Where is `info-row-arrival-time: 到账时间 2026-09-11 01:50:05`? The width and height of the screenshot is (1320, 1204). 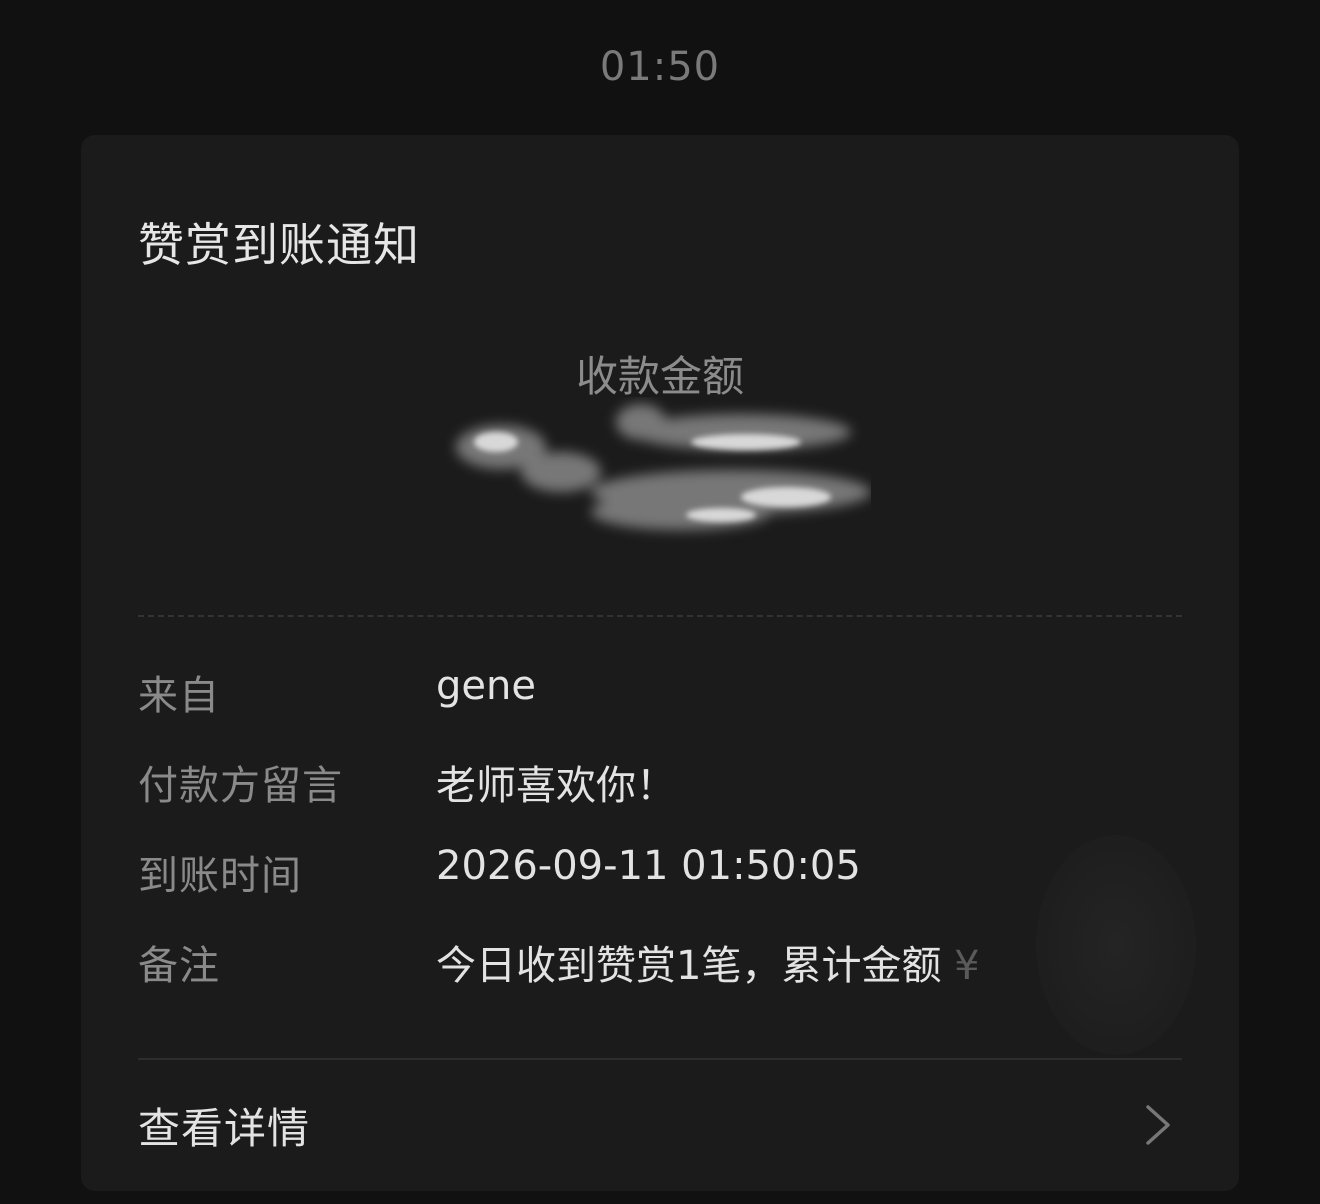 info-row-arrival-time: 到账时间 2026-09-11 01:50:05 is located at coordinates (660, 873).